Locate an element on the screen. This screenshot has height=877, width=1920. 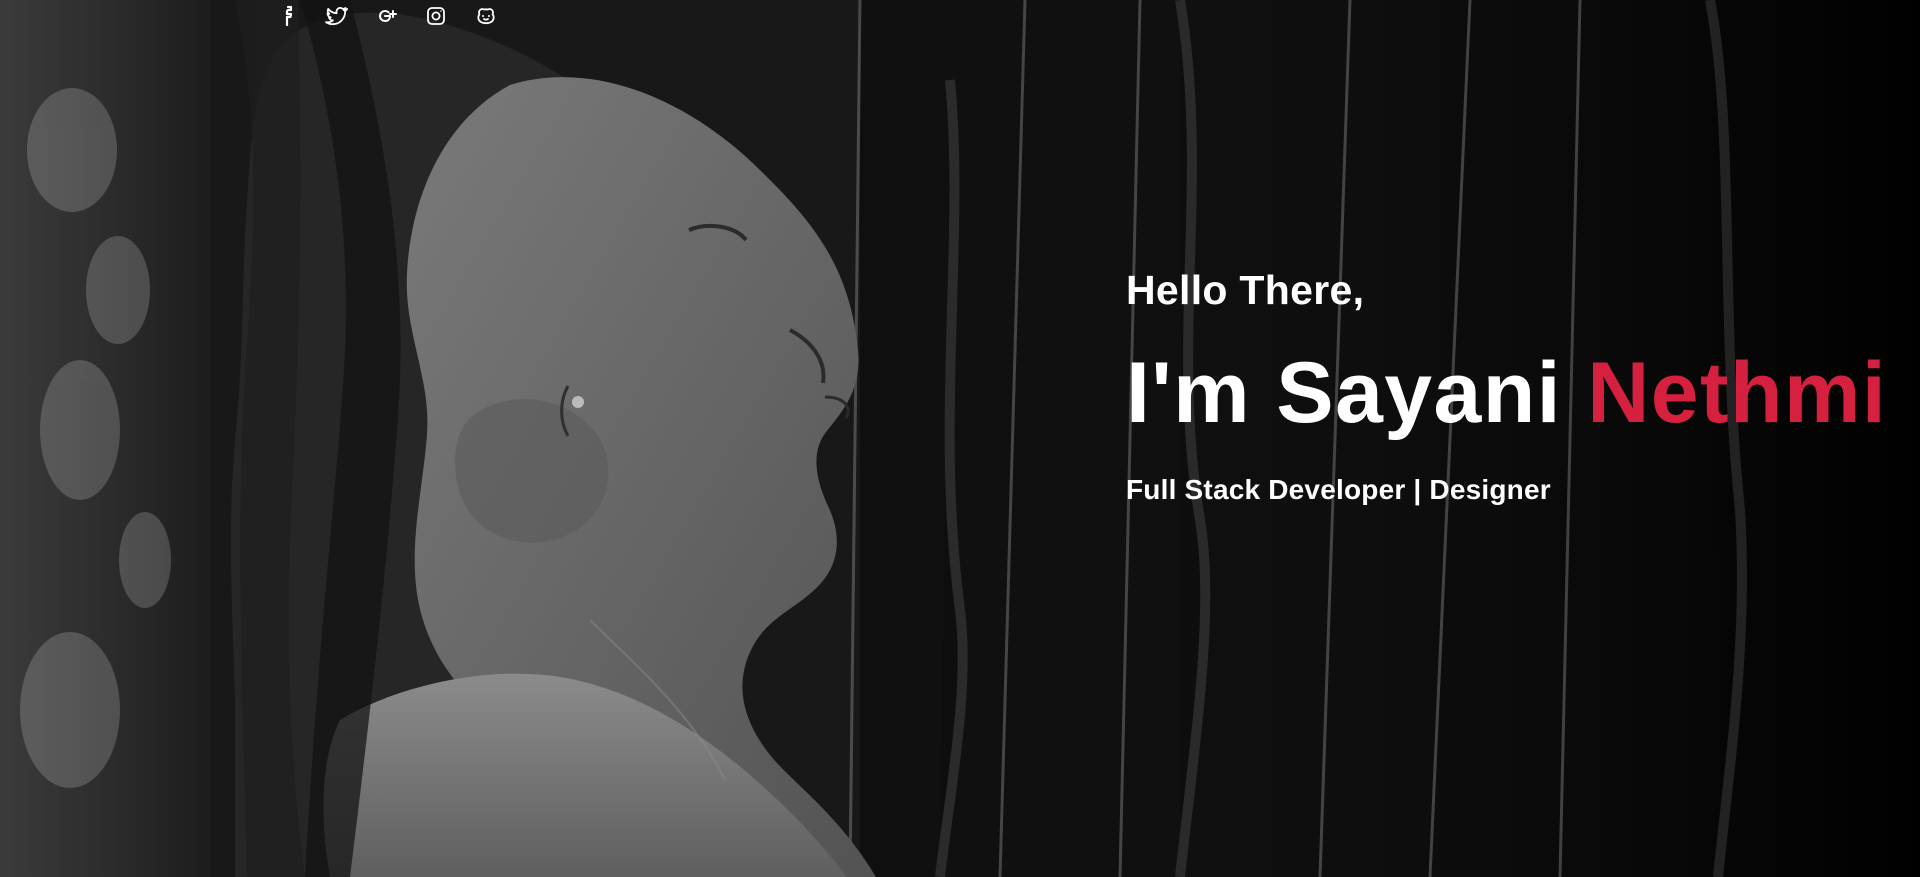
google-plus-link is located at coordinates (386, 16).